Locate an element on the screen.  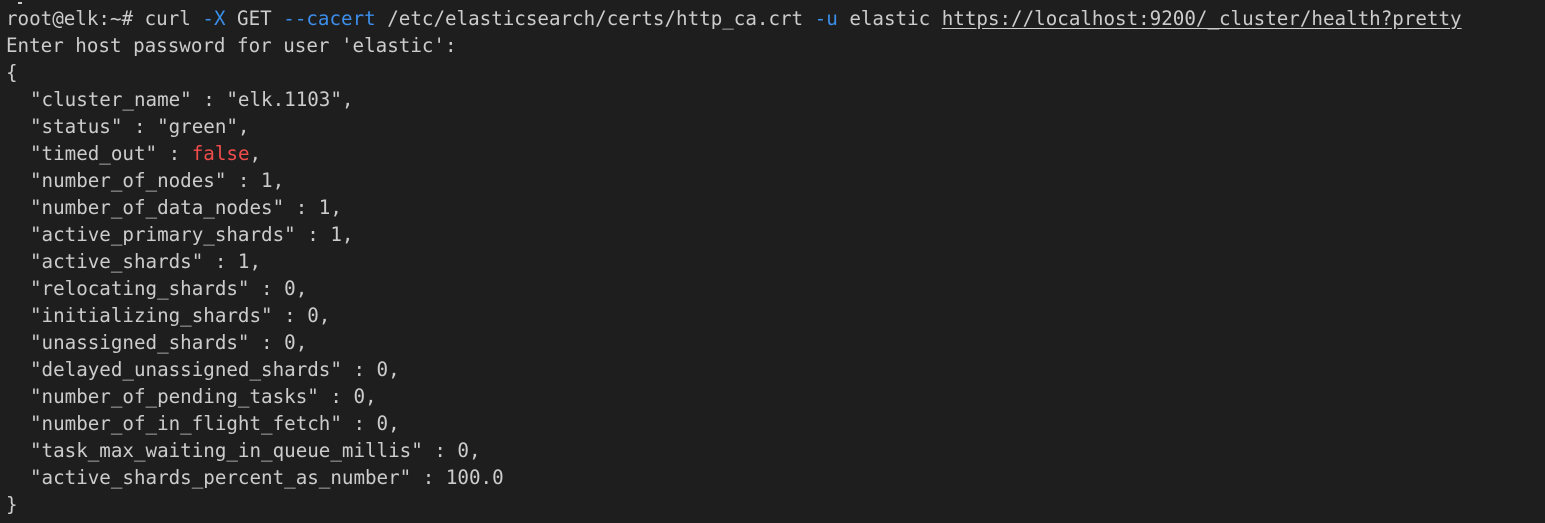
method-flag: -X is located at coordinates (214, 18).